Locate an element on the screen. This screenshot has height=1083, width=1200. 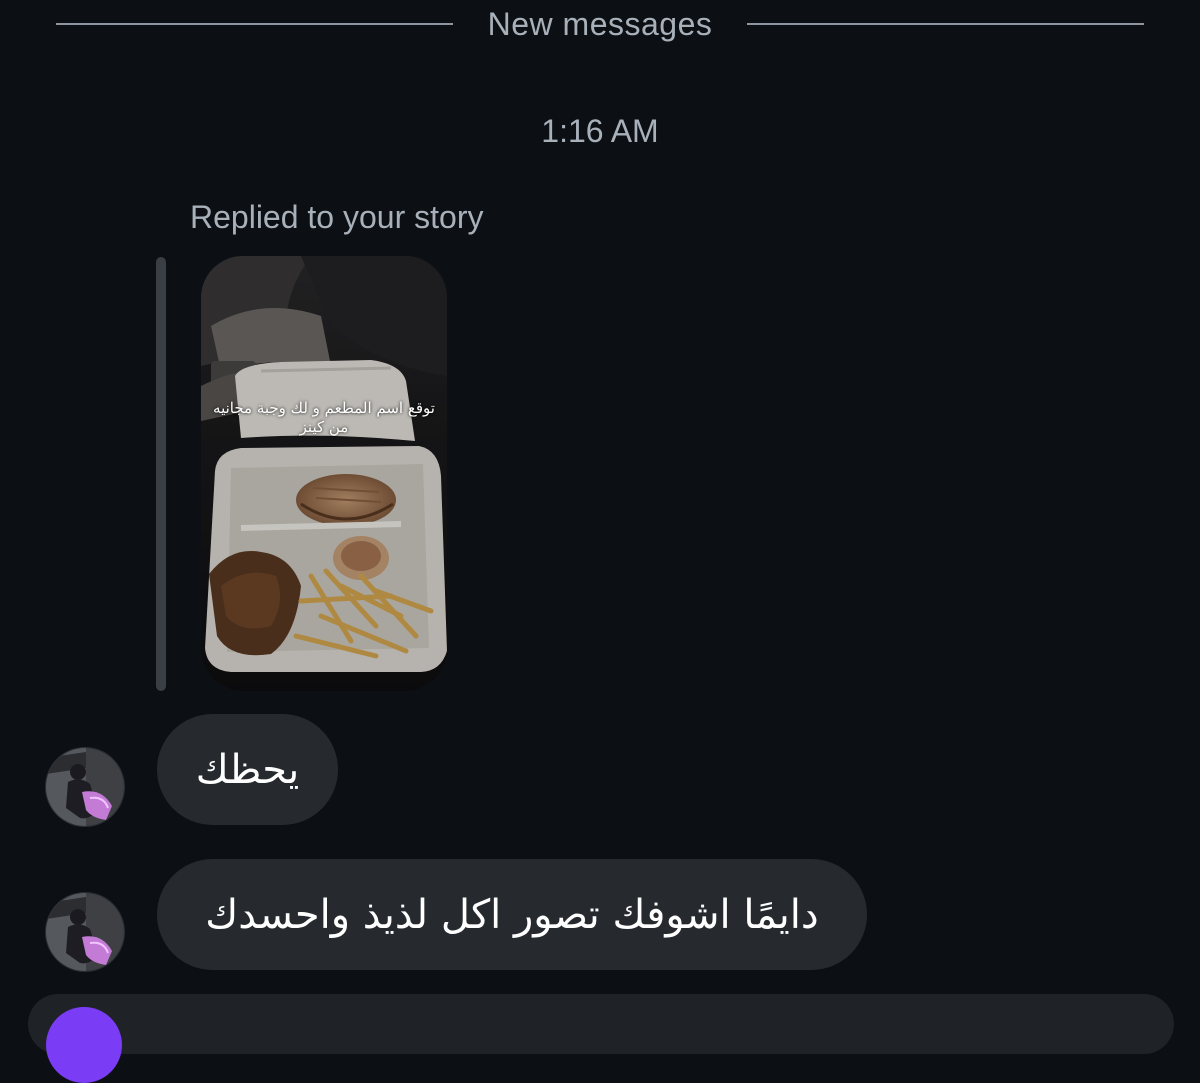
story-caption-line-1: توقع اسم المطعم و لك وجبة مجانيه is located at coordinates (324, 408).